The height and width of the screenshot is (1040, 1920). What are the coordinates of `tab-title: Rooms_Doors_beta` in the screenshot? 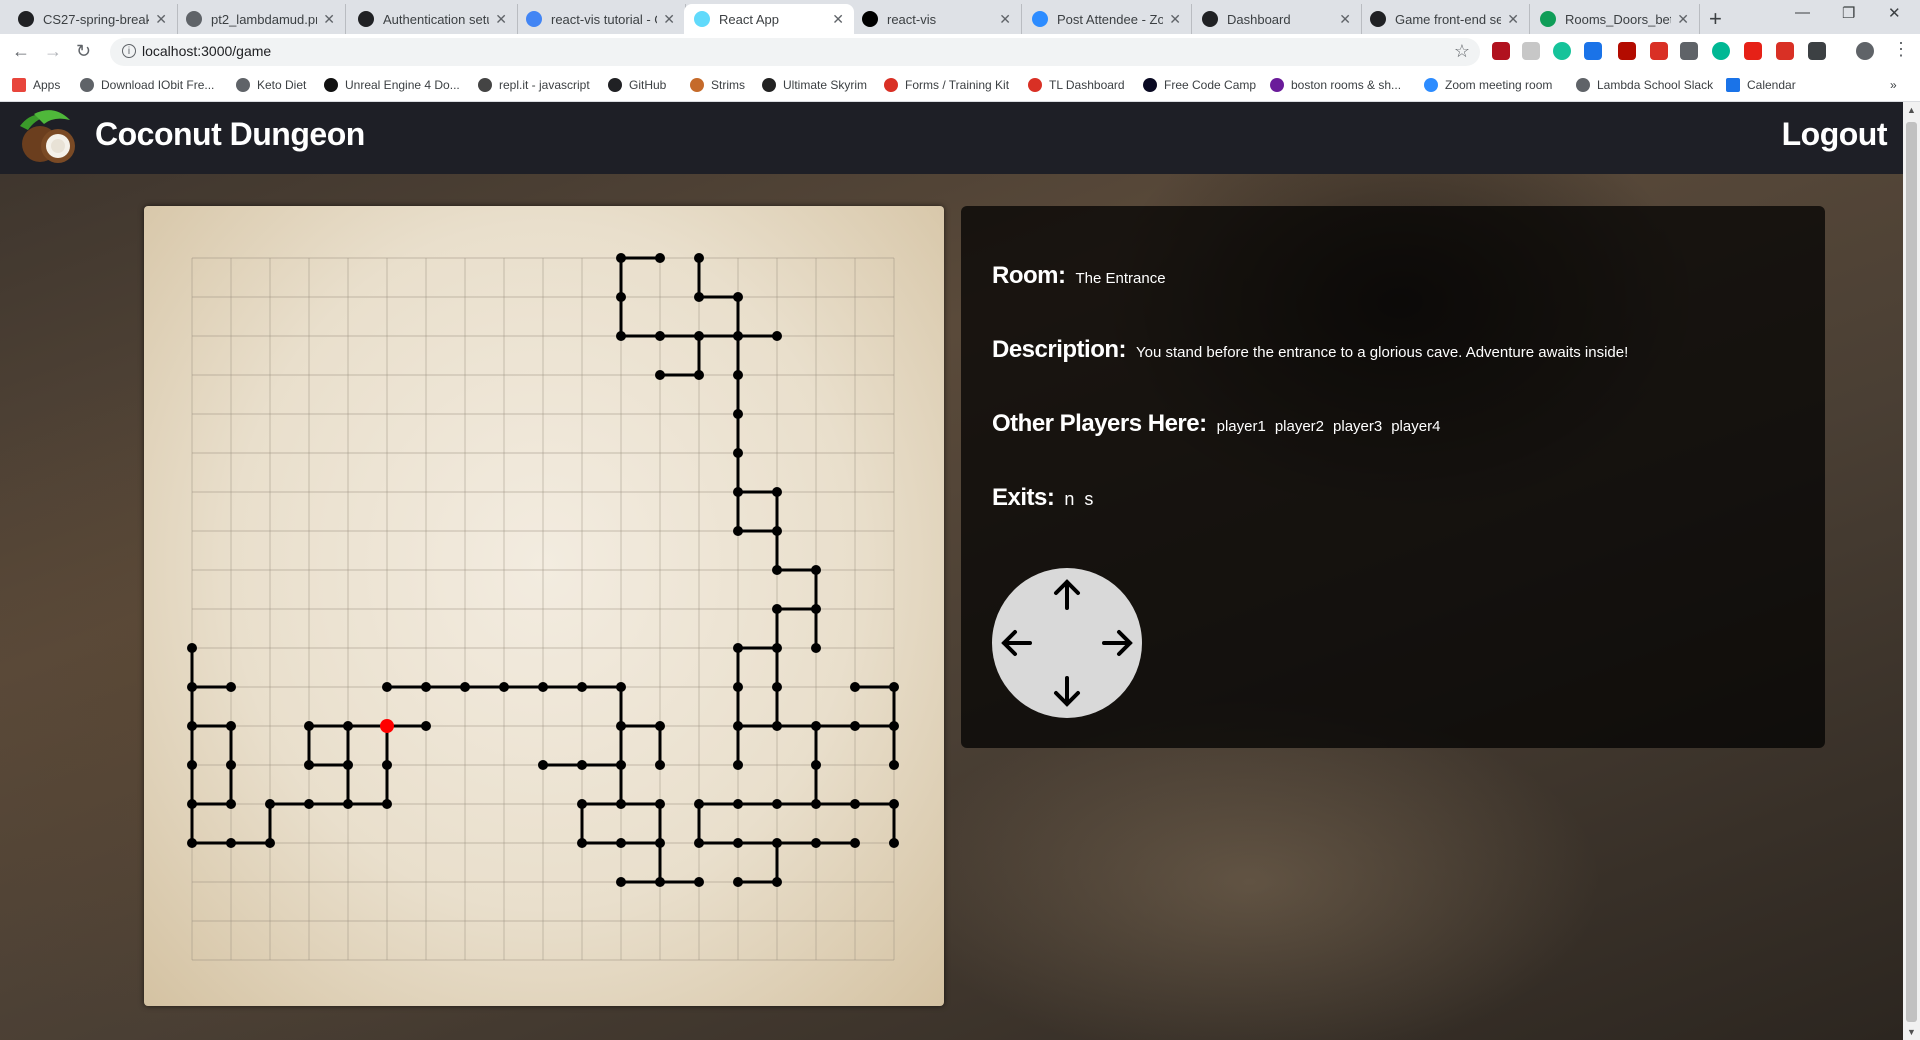 It's located at (1618, 19).